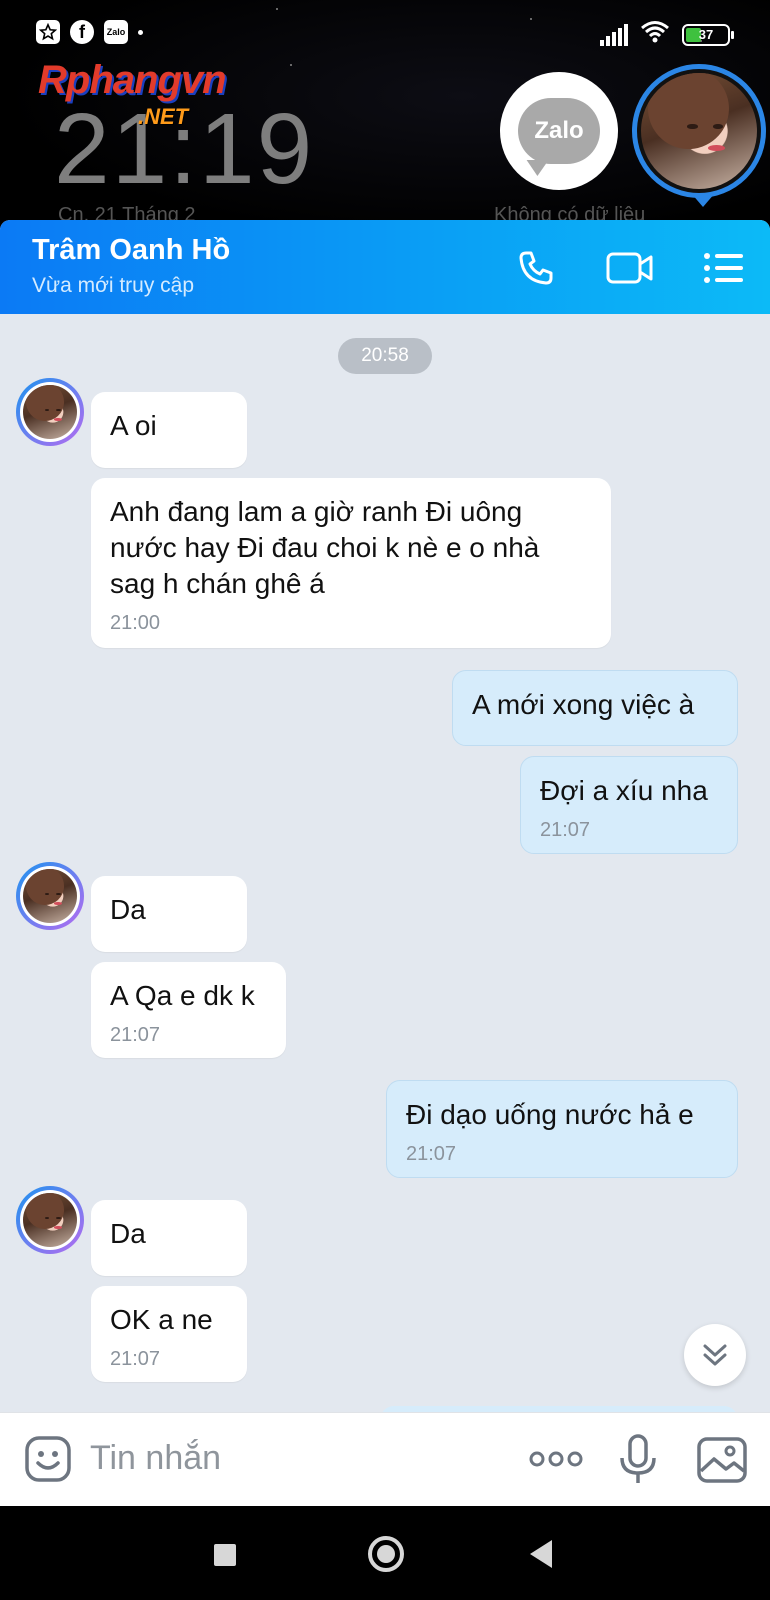 This screenshot has height=1600, width=770. What do you see at coordinates (583, 704) in the screenshot?
I see `message-text: A mới xong việc à` at bounding box center [583, 704].